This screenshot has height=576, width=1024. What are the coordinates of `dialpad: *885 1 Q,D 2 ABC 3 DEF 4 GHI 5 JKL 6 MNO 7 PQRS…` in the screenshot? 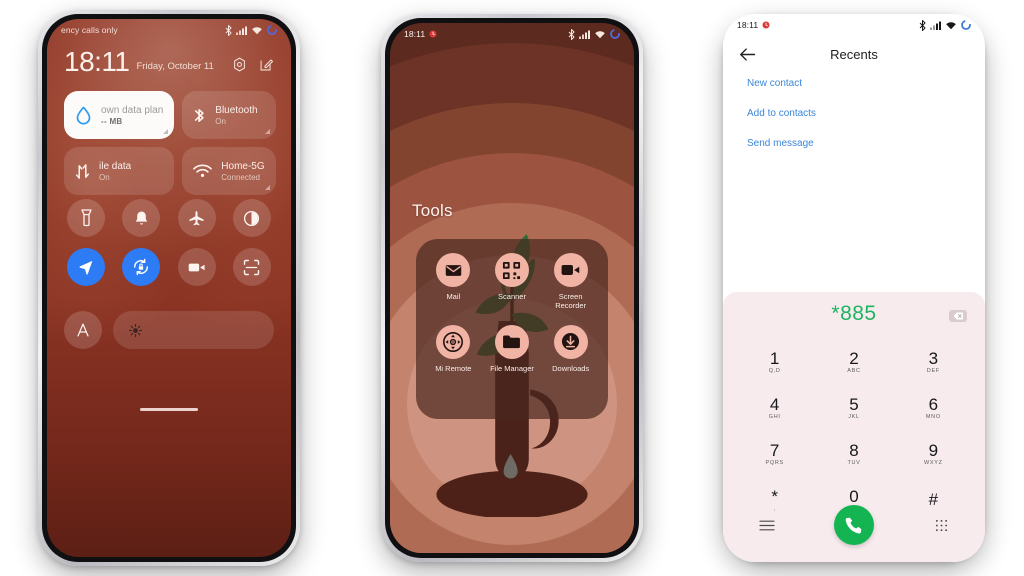 It's located at (854, 427).